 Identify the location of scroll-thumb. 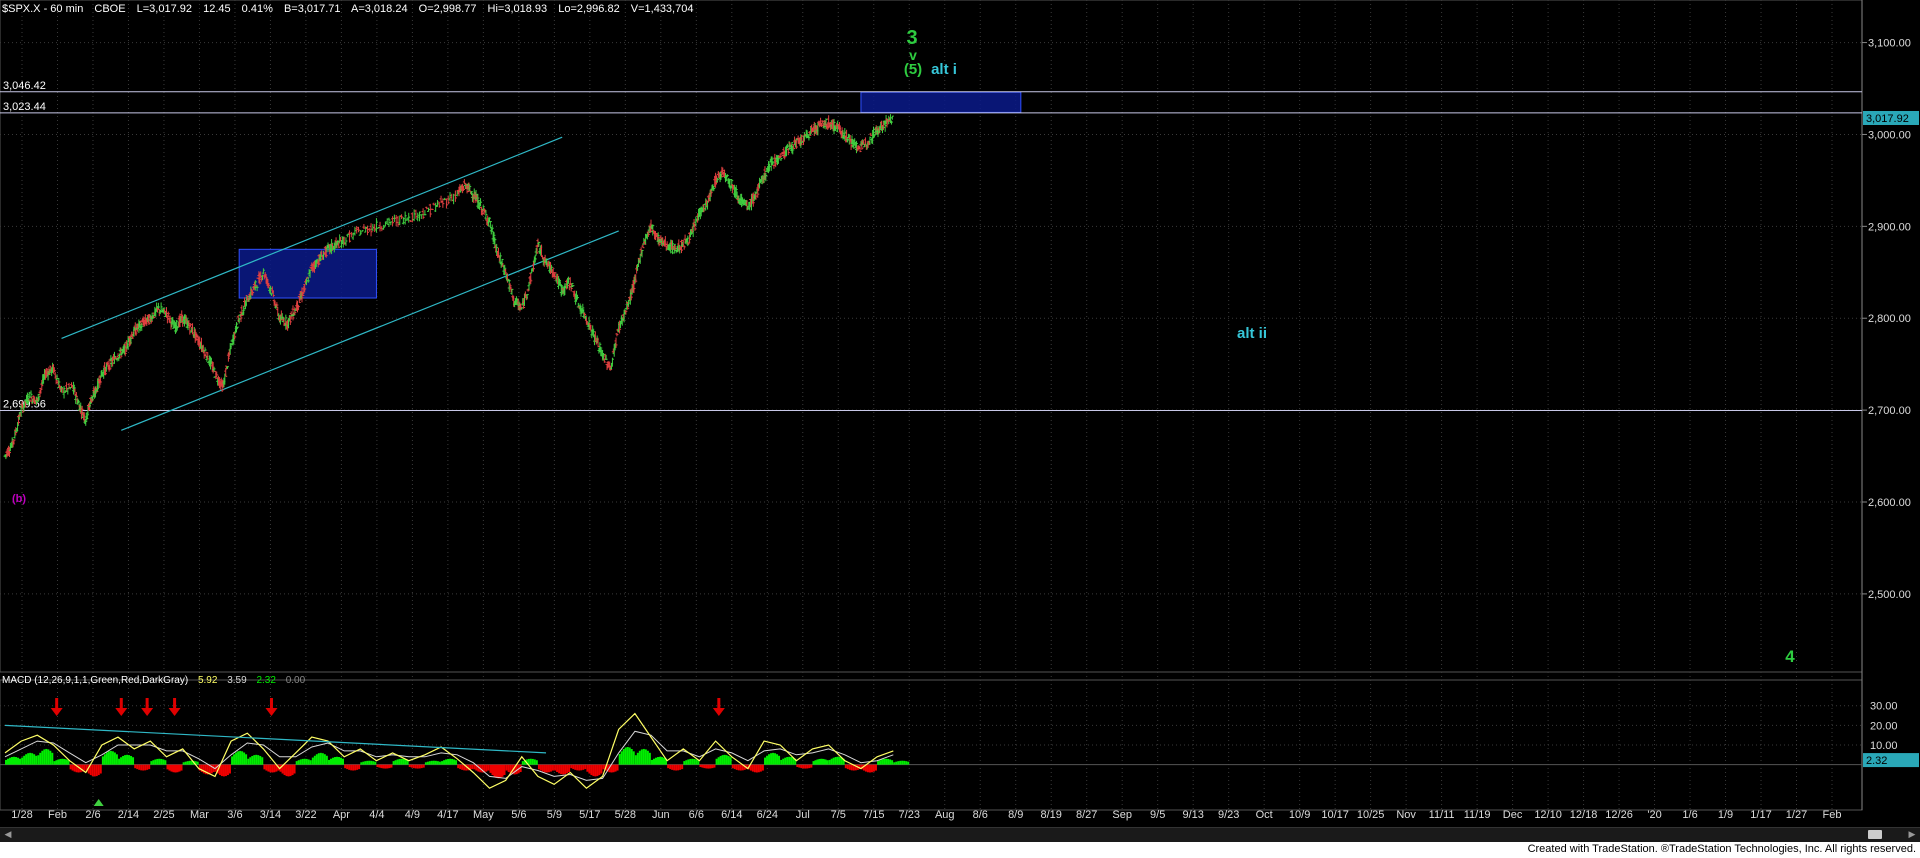
(1875, 834).